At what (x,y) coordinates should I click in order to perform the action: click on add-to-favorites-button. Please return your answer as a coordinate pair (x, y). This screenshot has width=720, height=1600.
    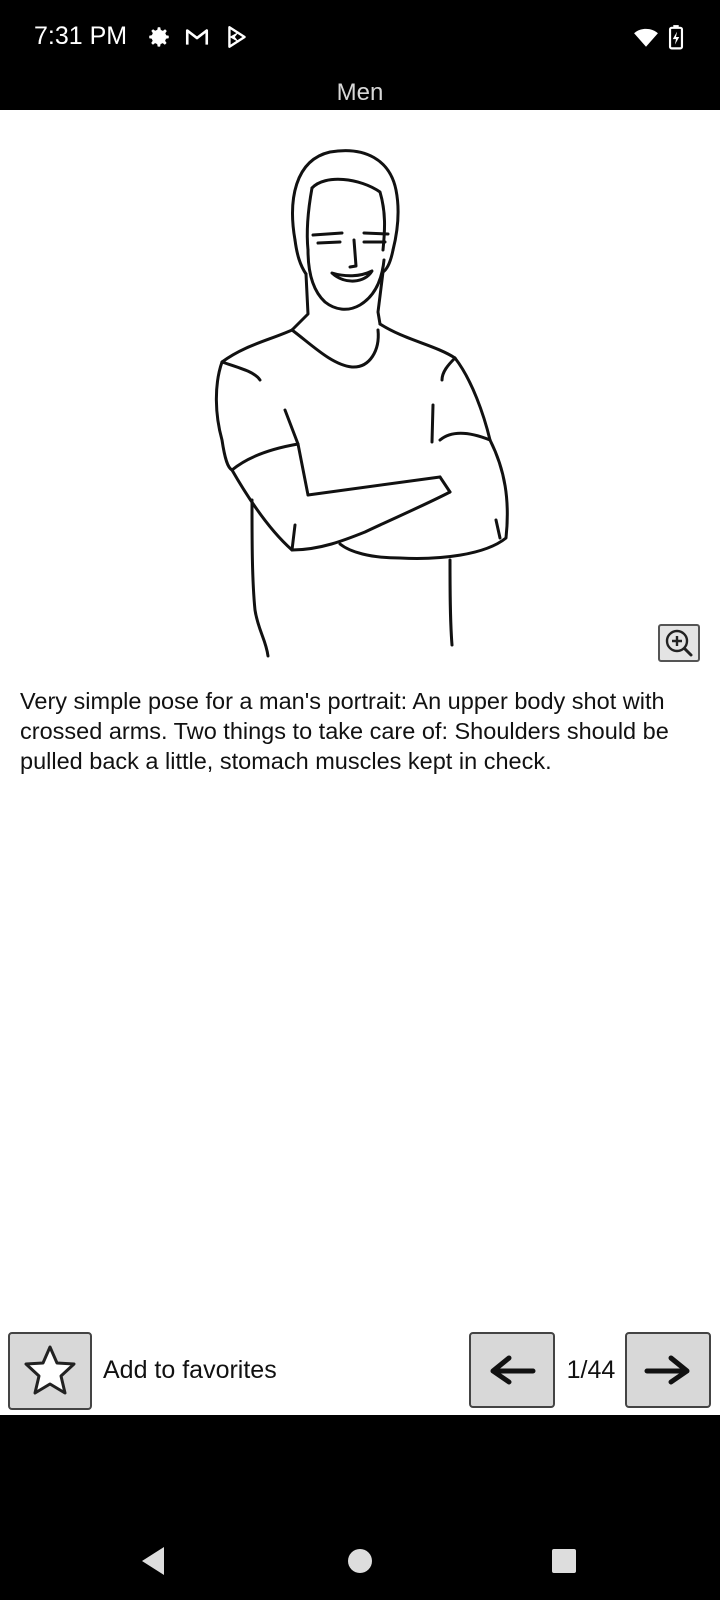
    Looking at the image, I should click on (50, 1371).